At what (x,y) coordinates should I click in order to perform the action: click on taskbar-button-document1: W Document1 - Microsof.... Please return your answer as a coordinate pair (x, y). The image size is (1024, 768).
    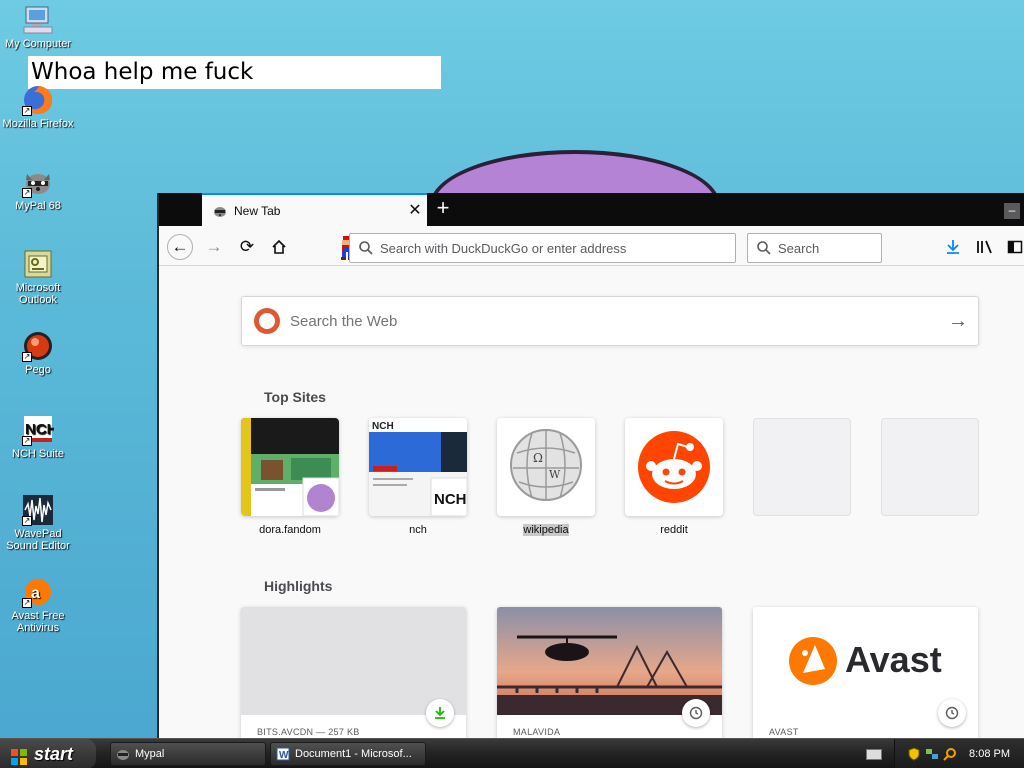
    Looking at the image, I should click on (348, 754).